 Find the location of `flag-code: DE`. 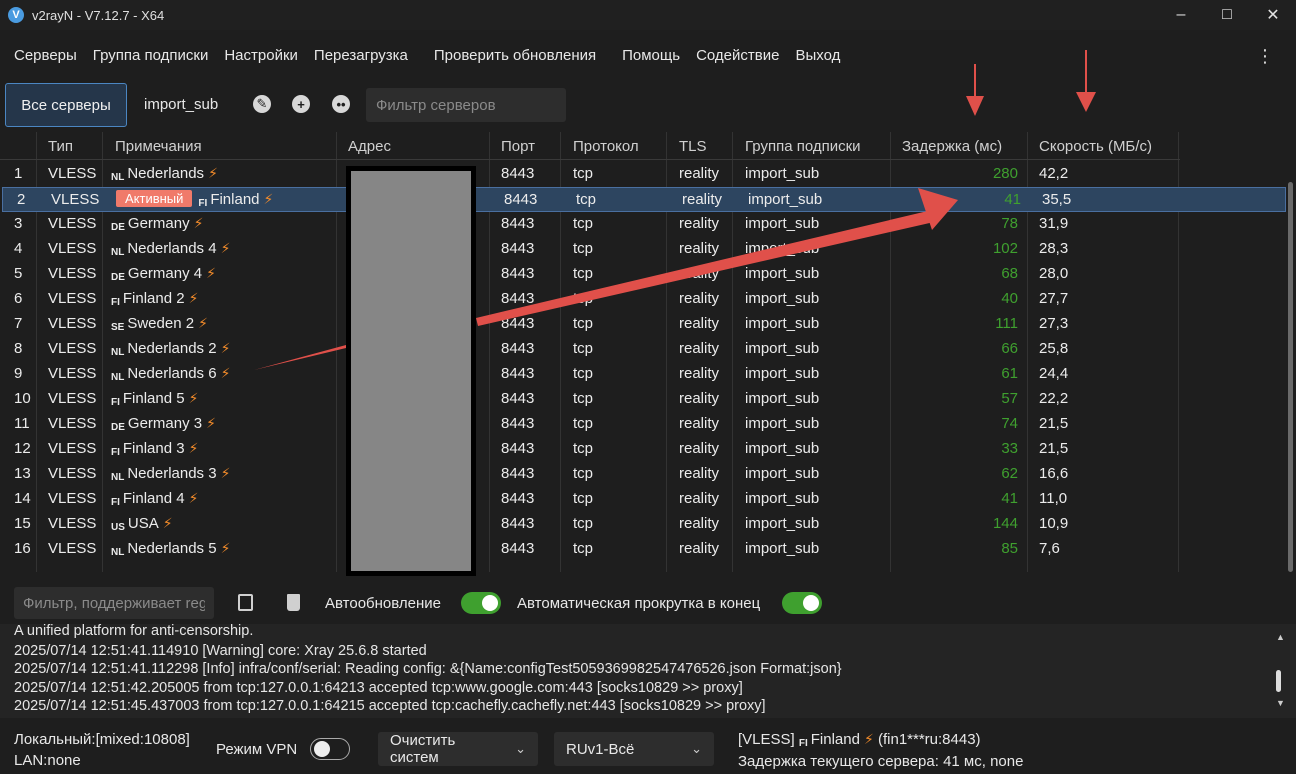

flag-code: DE is located at coordinates (118, 277).